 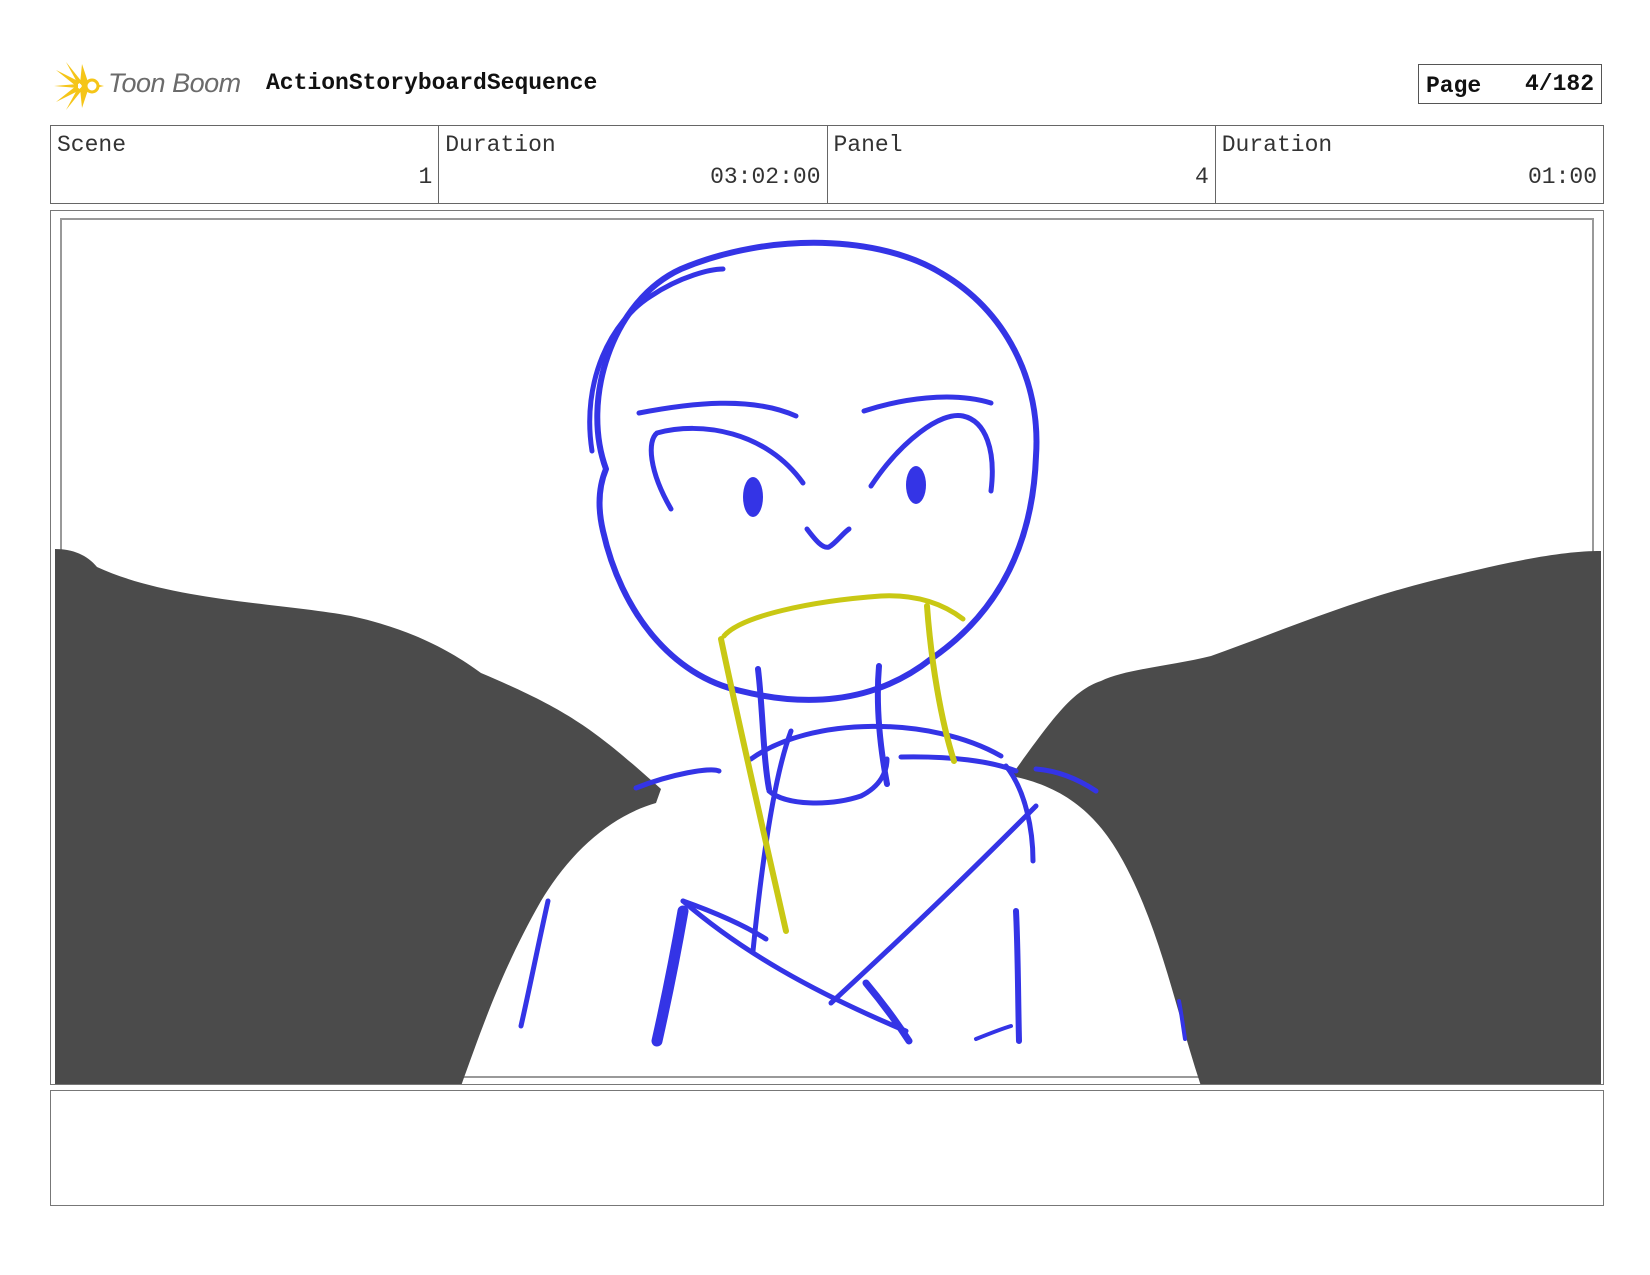 What do you see at coordinates (916, 485) in the screenshot?
I see `right-eye` at bounding box center [916, 485].